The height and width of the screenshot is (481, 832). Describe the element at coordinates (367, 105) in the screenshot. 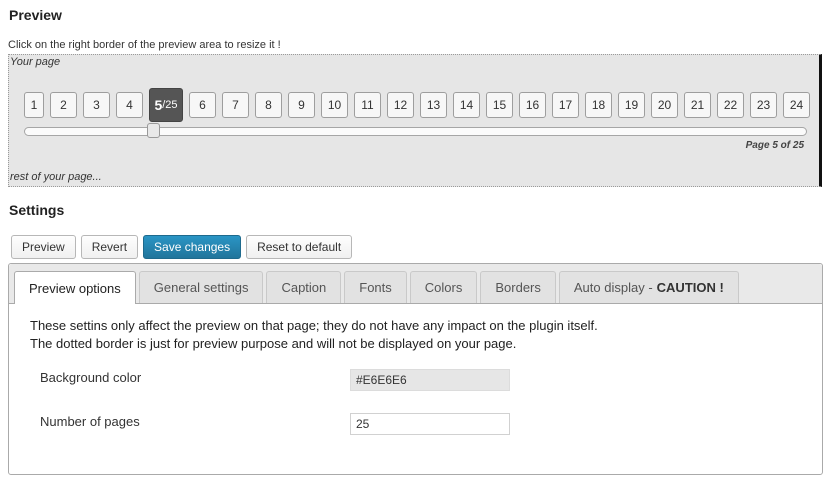

I see `page-button: 11` at that location.